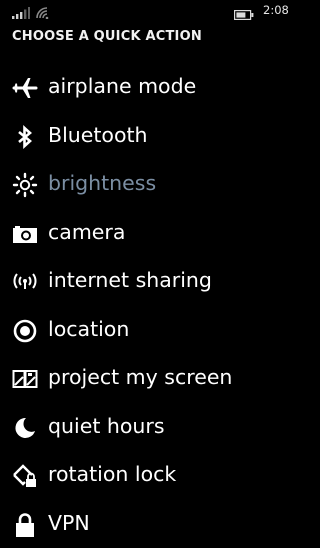 This screenshot has width=320, height=548. What do you see at coordinates (106, 426) in the screenshot?
I see `action-label: quiet hours` at bounding box center [106, 426].